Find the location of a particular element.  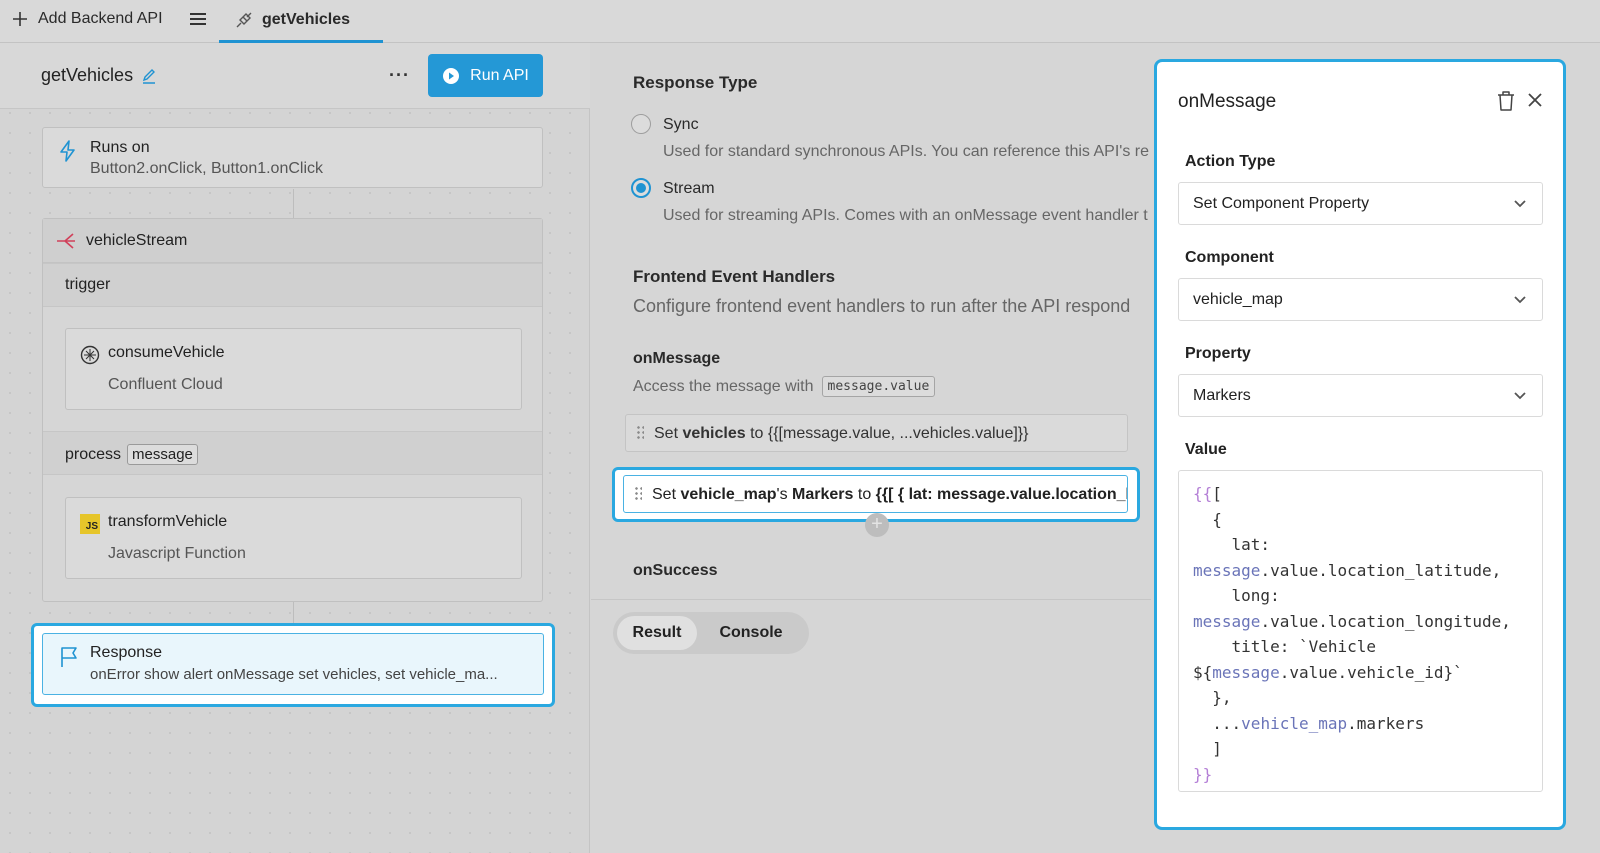

add-backend-api-button: Add Backend API is located at coordinates (87, 19).